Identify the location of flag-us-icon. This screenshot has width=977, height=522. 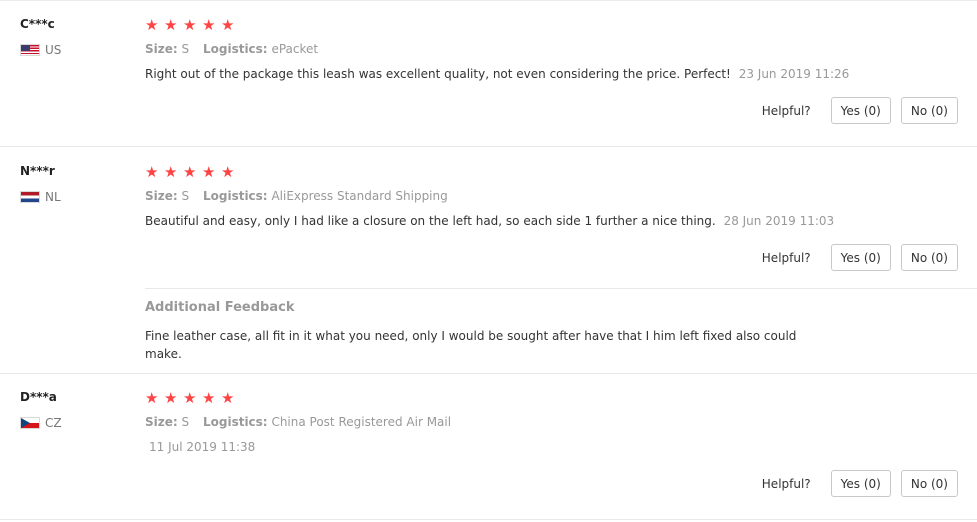
(30, 50).